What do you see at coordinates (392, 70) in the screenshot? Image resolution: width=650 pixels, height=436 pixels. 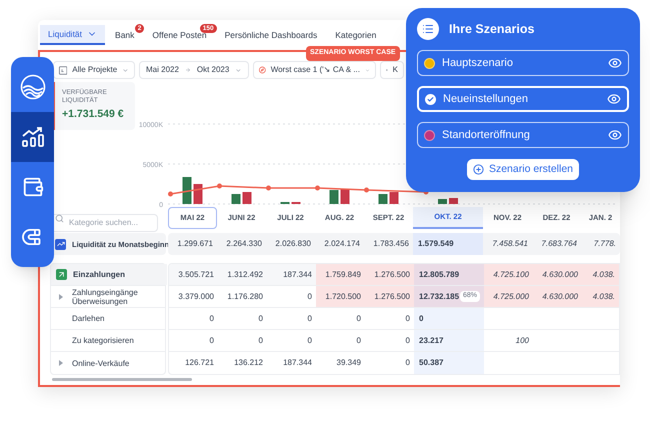 I see `bank-dropdown: K` at bounding box center [392, 70].